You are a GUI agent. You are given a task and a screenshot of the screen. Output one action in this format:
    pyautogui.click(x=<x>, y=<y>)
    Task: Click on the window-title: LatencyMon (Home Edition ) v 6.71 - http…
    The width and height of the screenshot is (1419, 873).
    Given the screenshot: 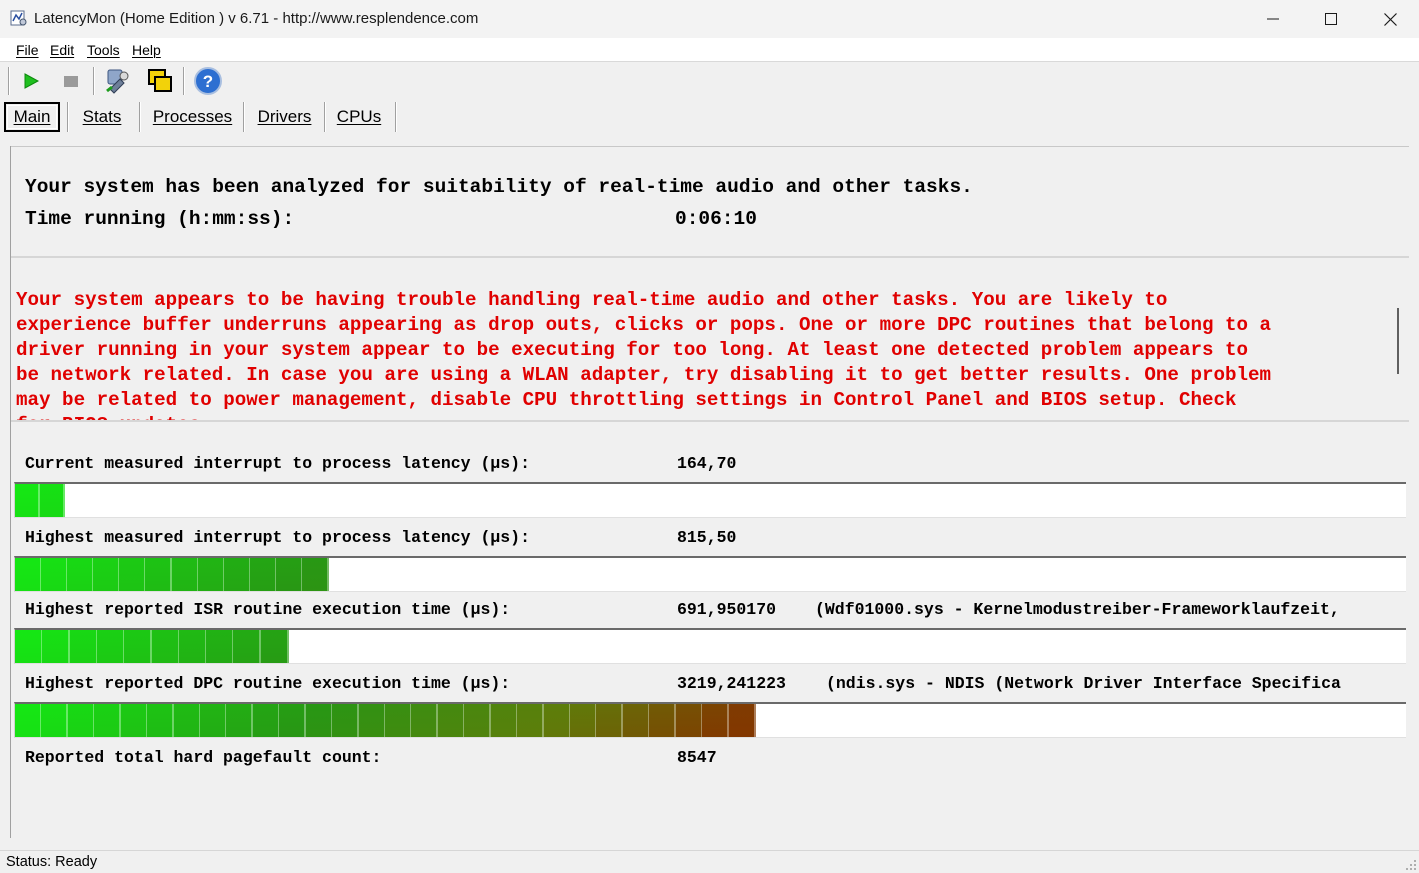 What is the action you would take?
    pyautogui.click(x=256, y=18)
    